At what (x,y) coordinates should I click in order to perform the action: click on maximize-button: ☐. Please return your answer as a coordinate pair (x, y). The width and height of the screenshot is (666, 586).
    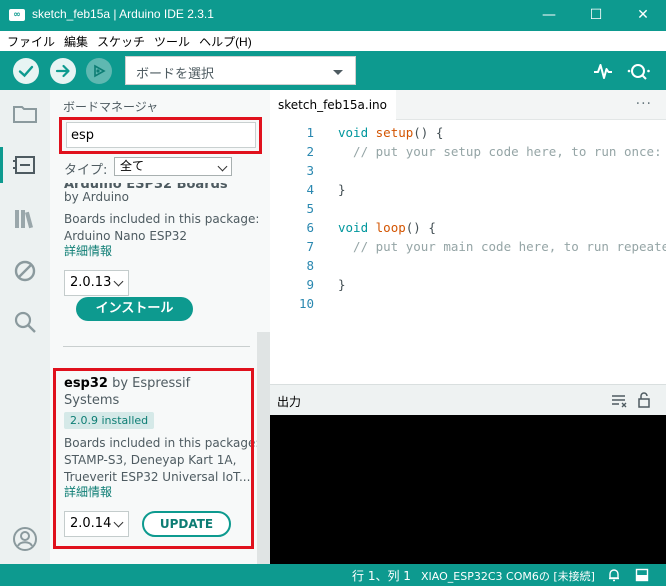
    Looking at the image, I should click on (596, 15).